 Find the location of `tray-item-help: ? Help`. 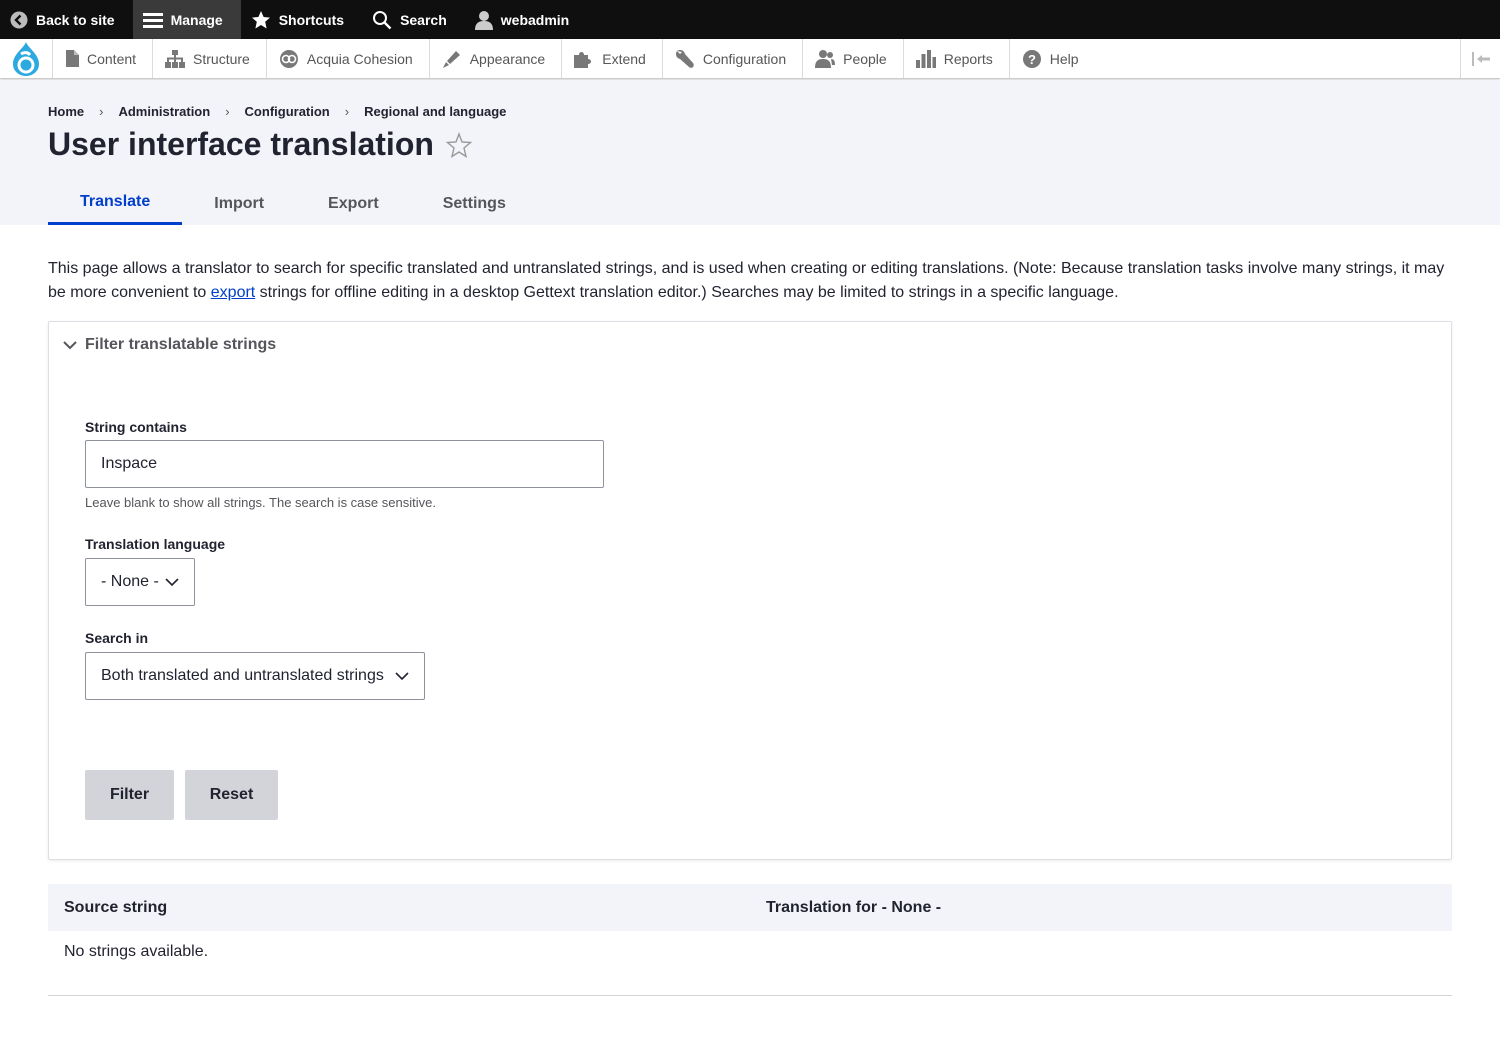

tray-item-help: ? Help is located at coordinates (1051, 58).